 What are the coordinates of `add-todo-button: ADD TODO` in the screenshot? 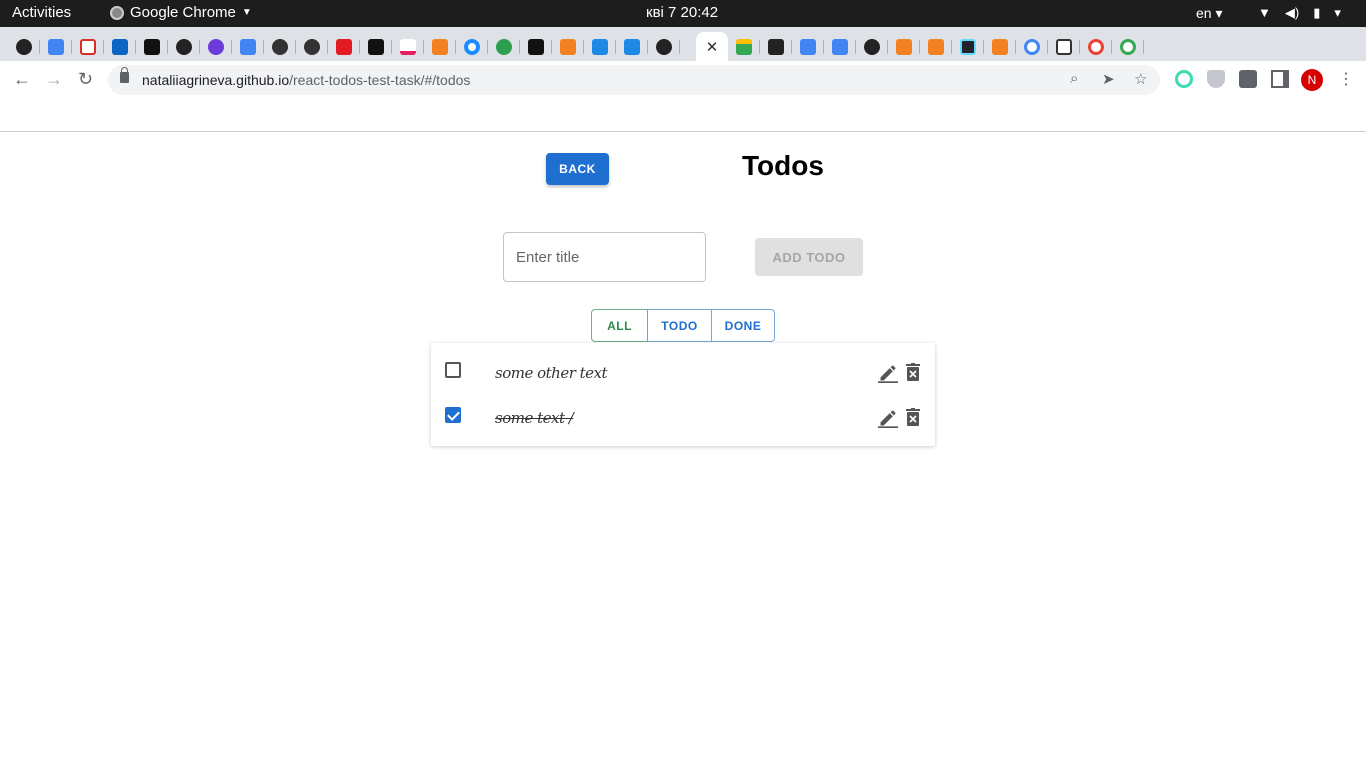 It's located at (809, 257).